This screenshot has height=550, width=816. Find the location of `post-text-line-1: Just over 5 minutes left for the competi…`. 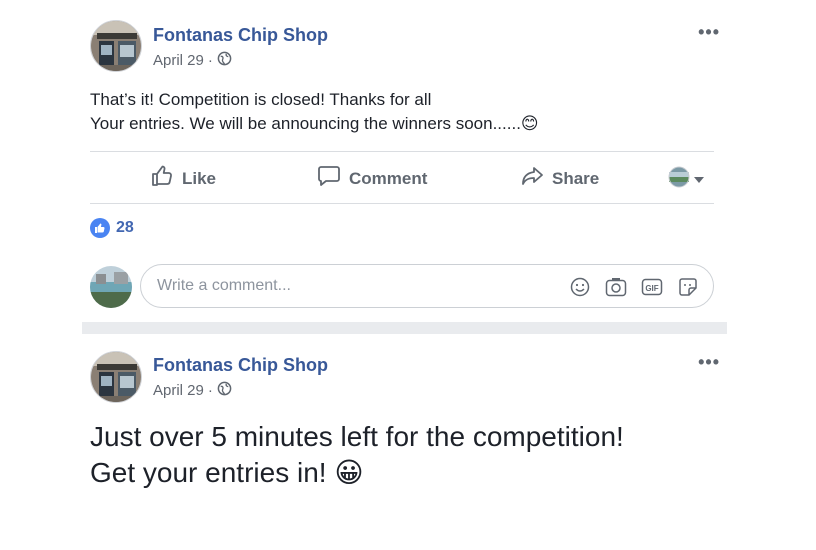

post-text-line-1: Just over 5 minutes left for the competi… is located at coordinates (357, 436).